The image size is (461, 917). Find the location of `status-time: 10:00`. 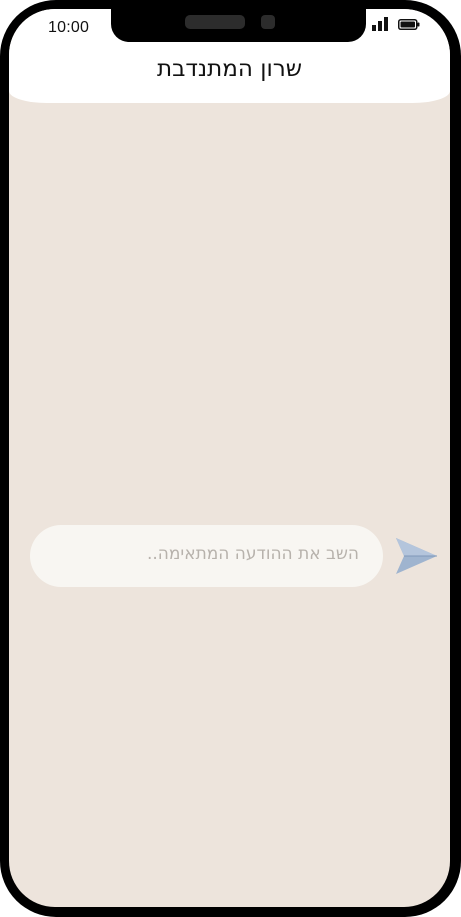

status-time: 10:00 is located at coordinates (69, 27).